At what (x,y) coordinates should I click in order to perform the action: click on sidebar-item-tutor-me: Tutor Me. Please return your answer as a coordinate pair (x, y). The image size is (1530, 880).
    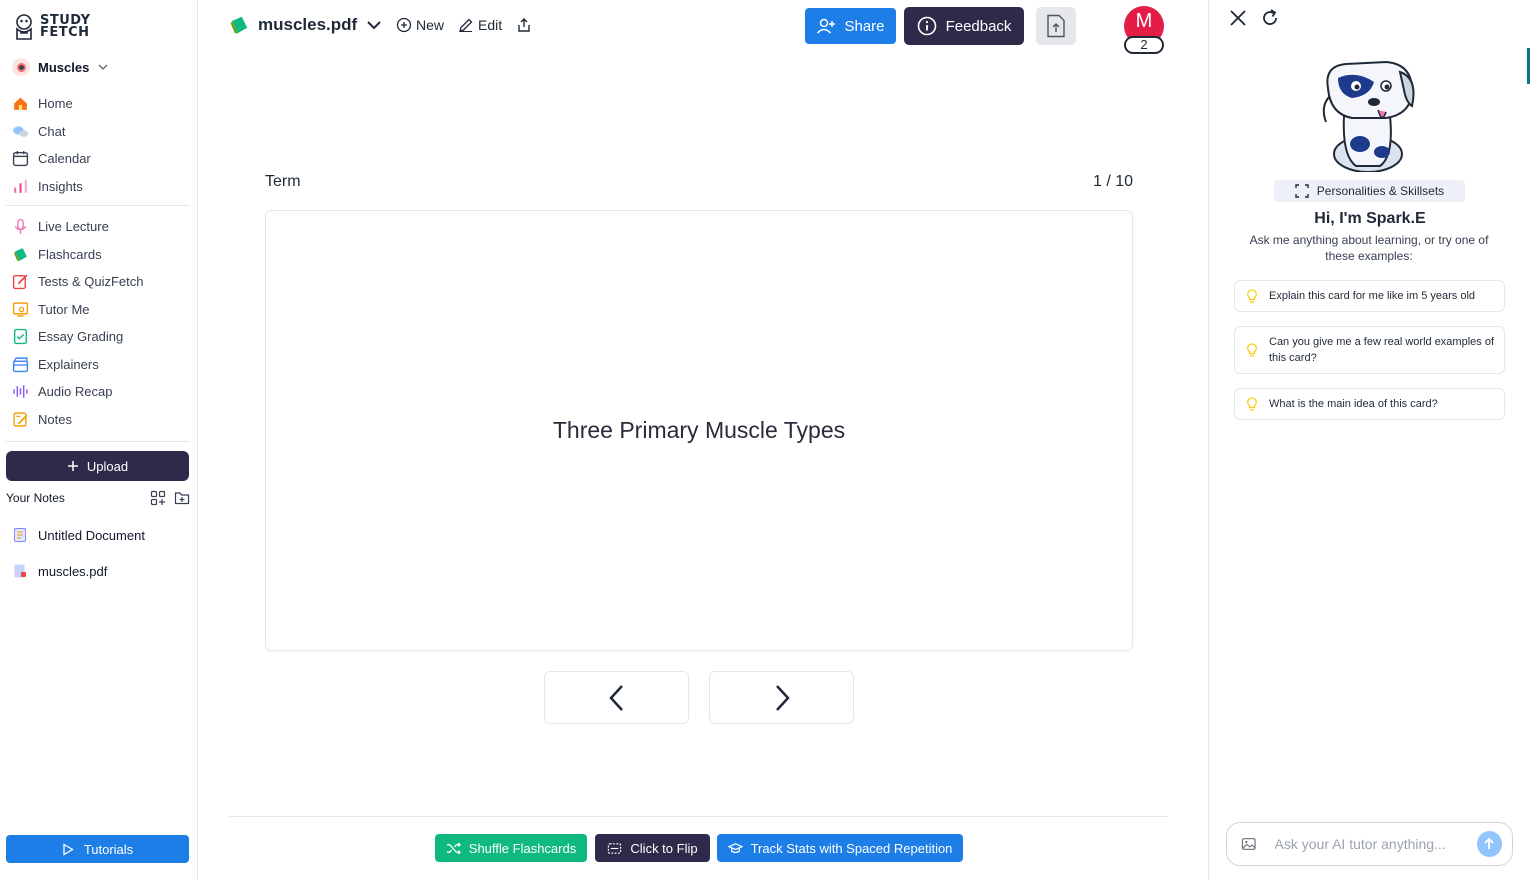
    Looking at the image, I should click on (99, 310).